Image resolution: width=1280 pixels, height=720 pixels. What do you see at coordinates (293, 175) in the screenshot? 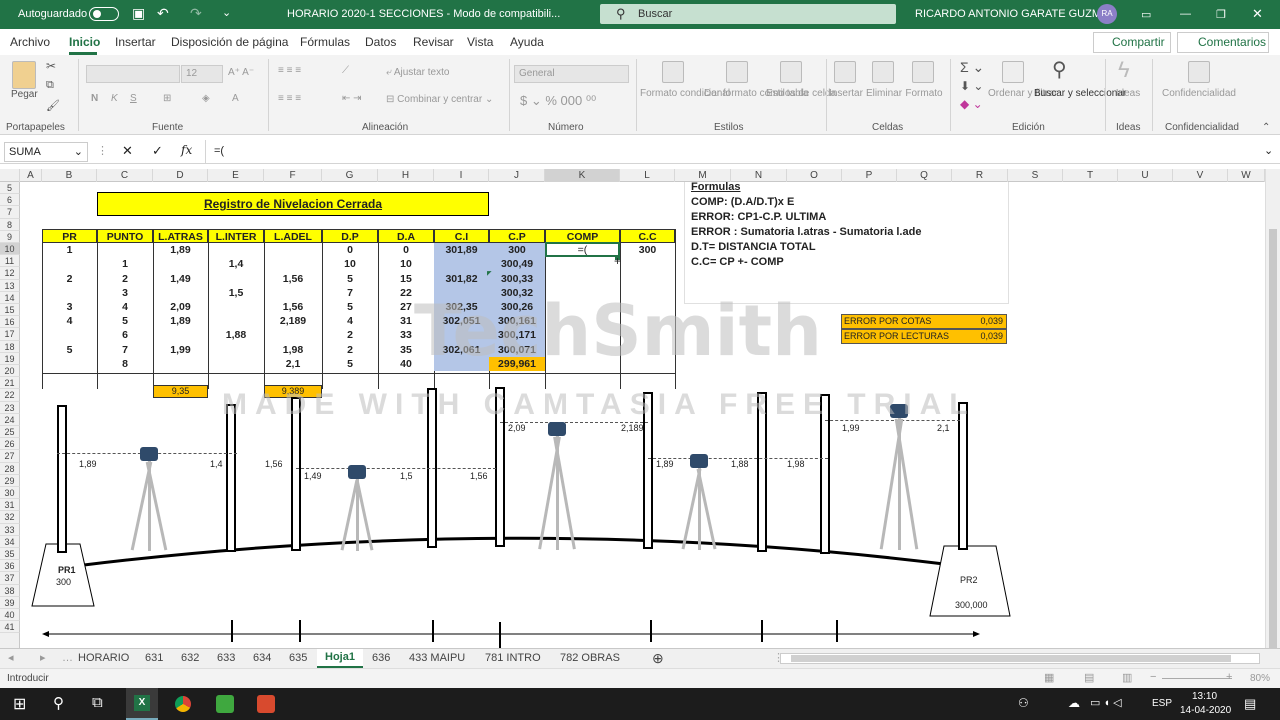
I see `col-header: F` at bounding box center [293, 175].